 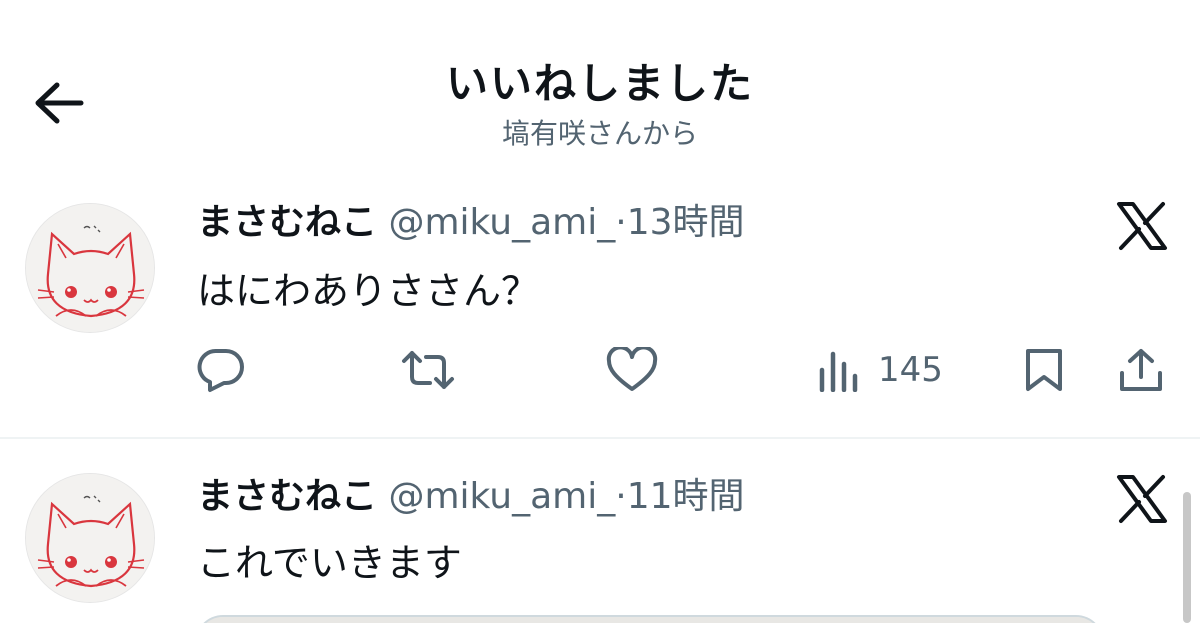 I want to click on media-image, so click(x=649, y=620).